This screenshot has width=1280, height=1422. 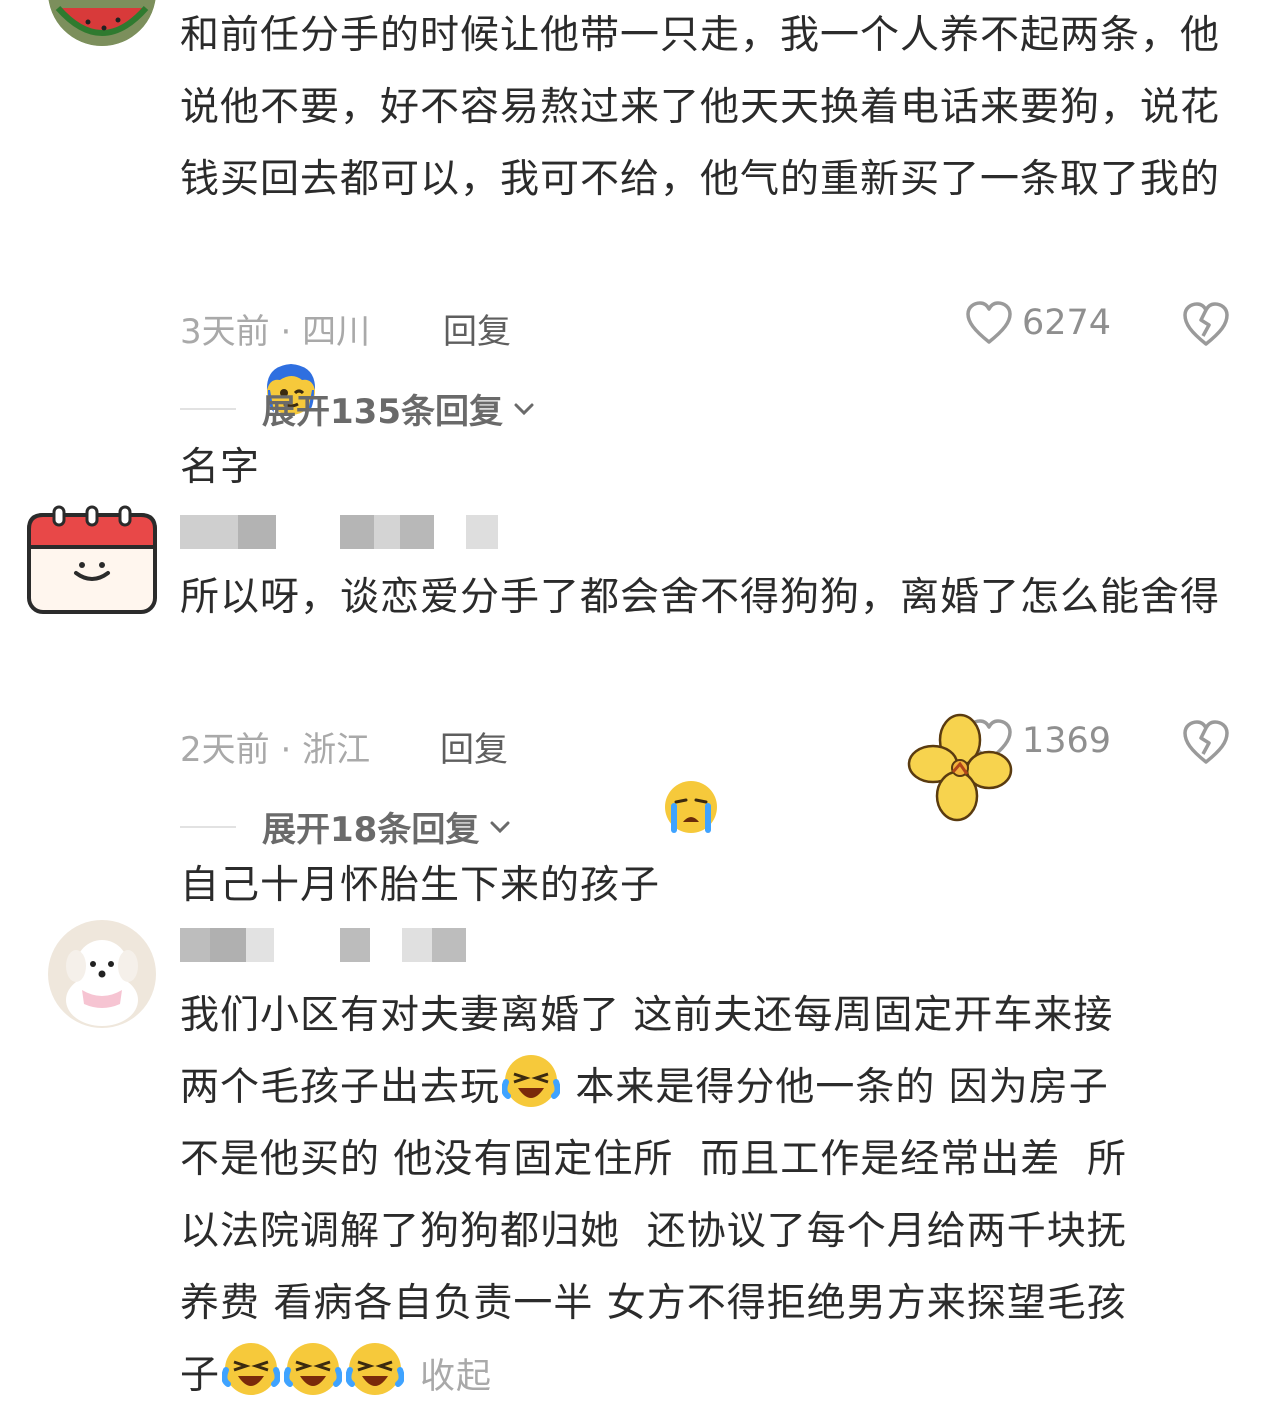 What do you see at coordinates (1067, 741) in the screenshot?
I see `like-count: 1369` at bounding box center [1067, 741].